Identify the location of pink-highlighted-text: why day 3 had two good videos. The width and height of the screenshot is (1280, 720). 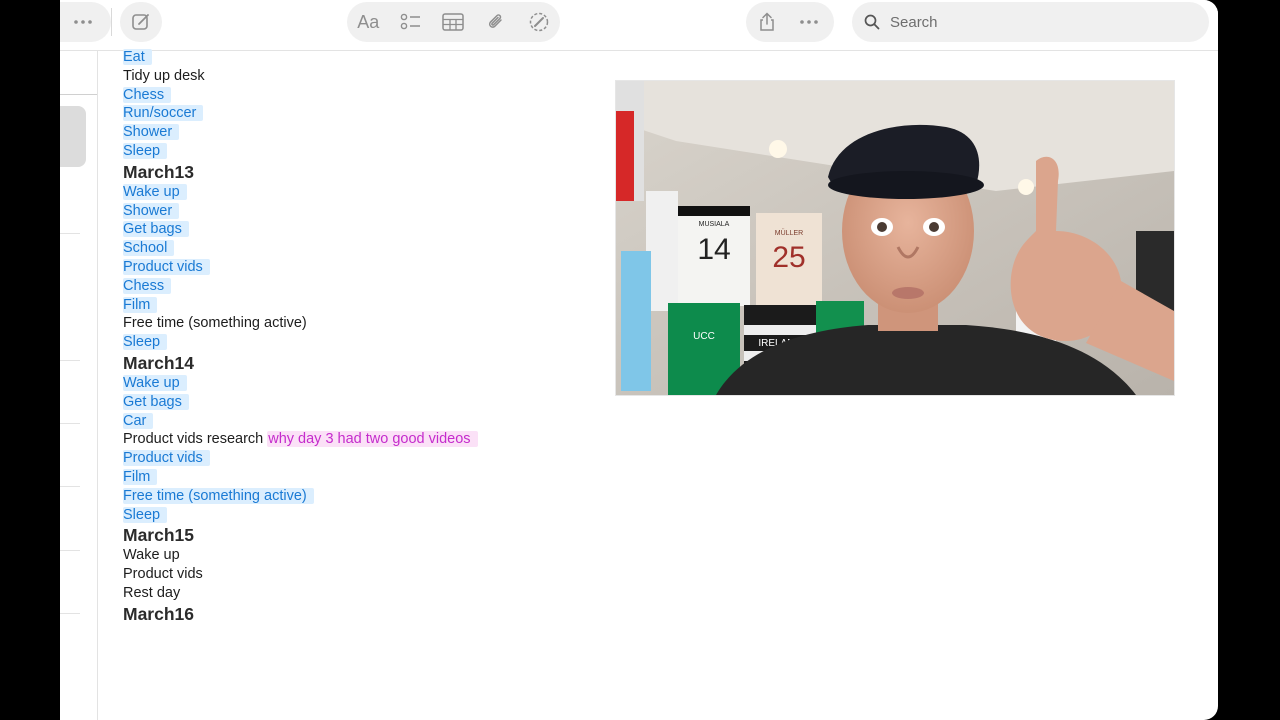
(372, 439).